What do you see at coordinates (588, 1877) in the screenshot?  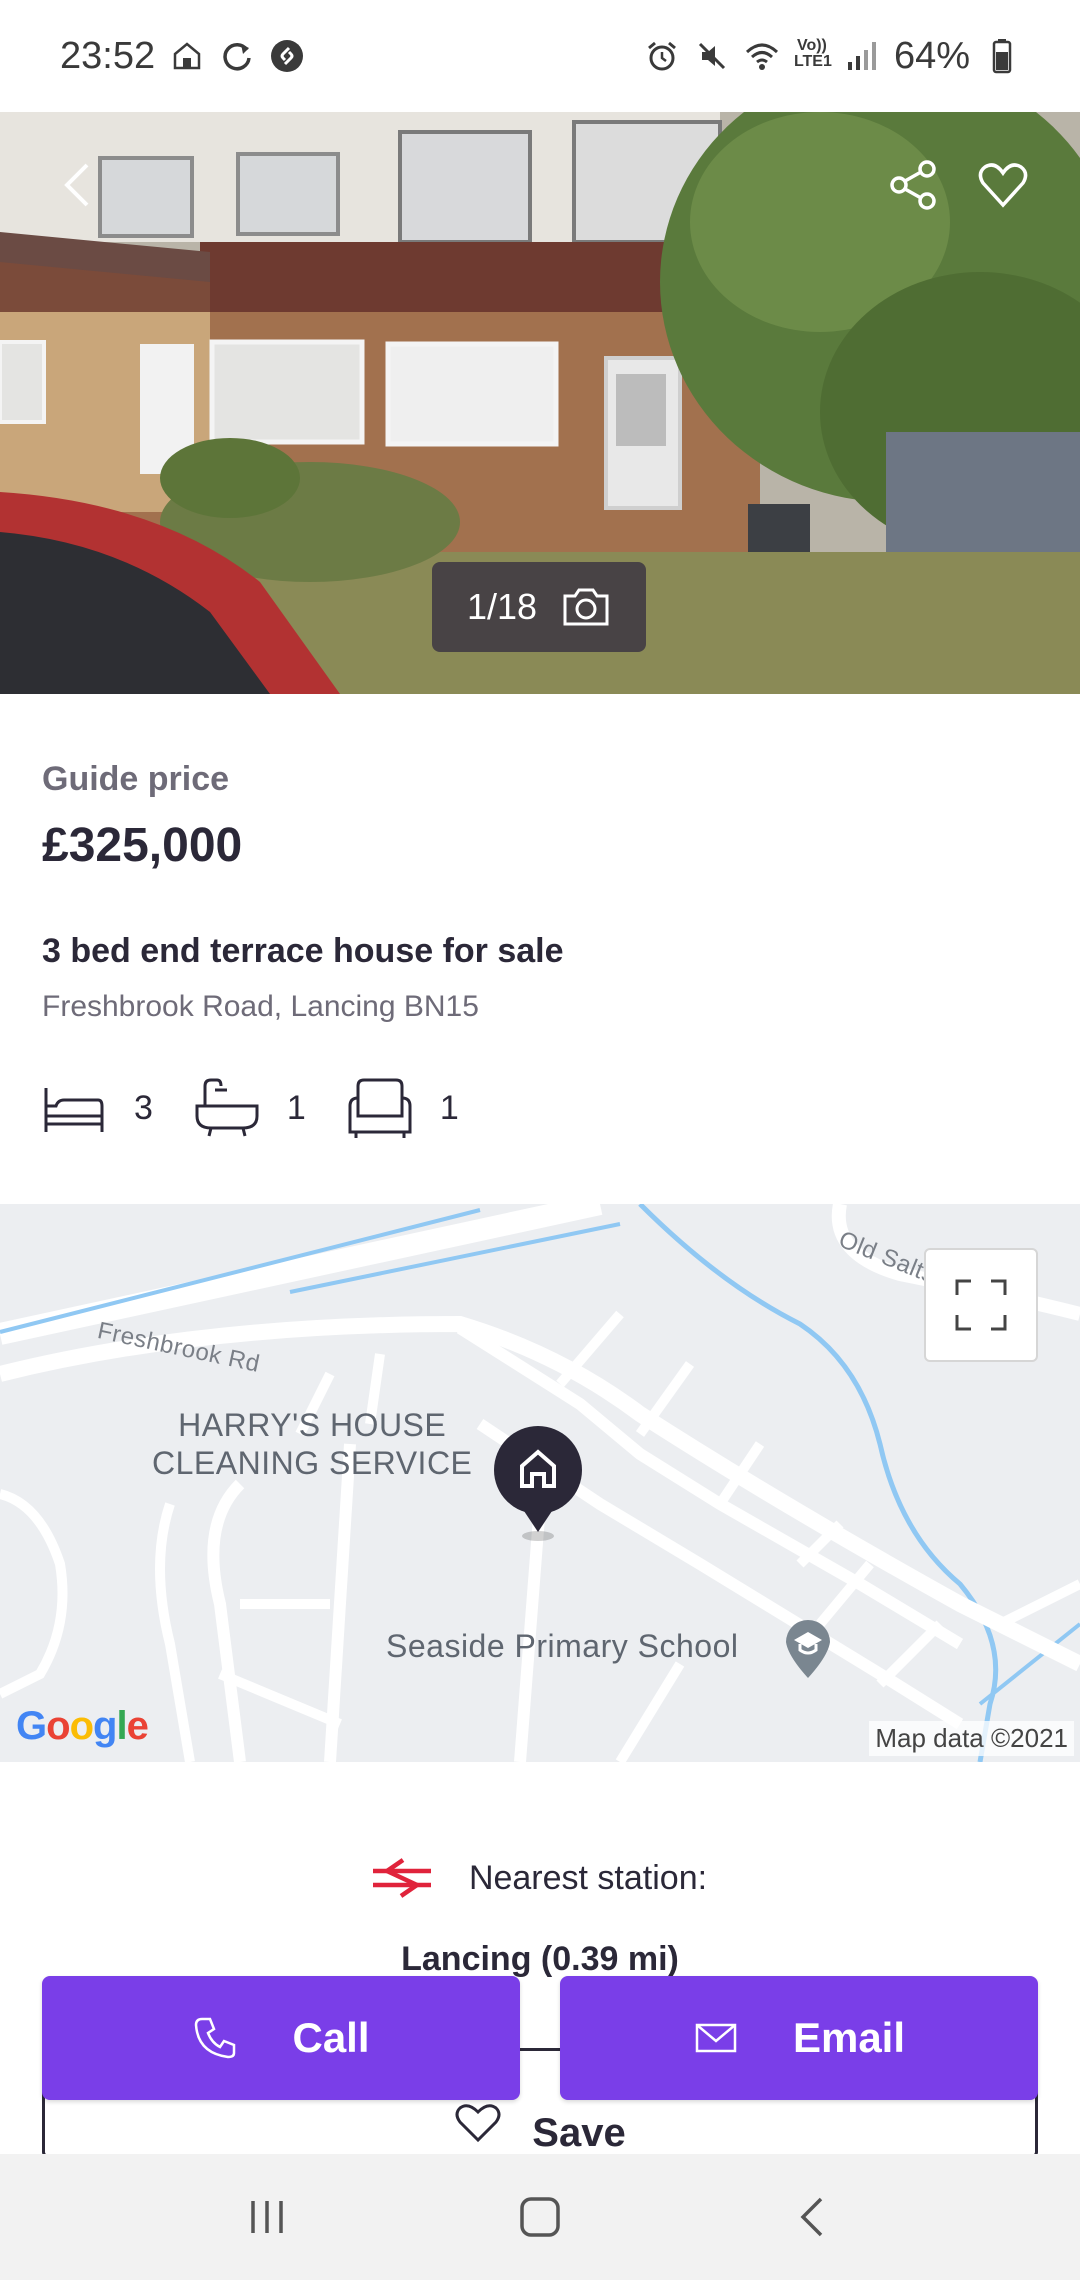 I see `nearest-station-label: Nearest station:` at bounding box center [588, 1877].